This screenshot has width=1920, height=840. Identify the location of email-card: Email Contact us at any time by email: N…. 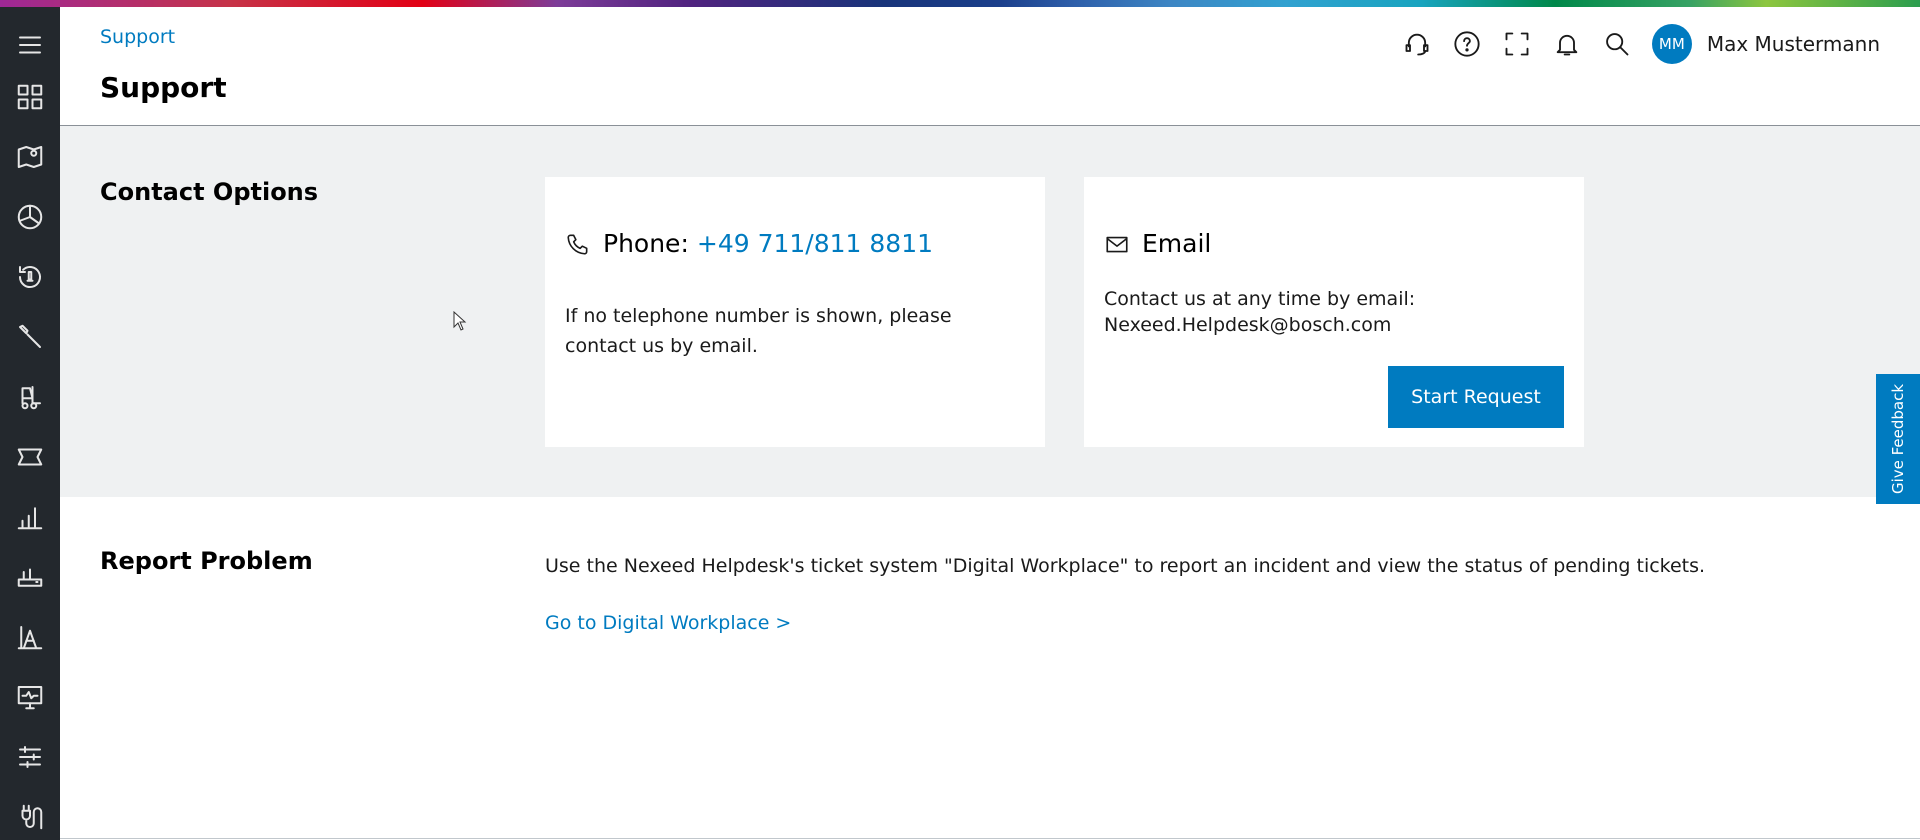
(1334, 312).